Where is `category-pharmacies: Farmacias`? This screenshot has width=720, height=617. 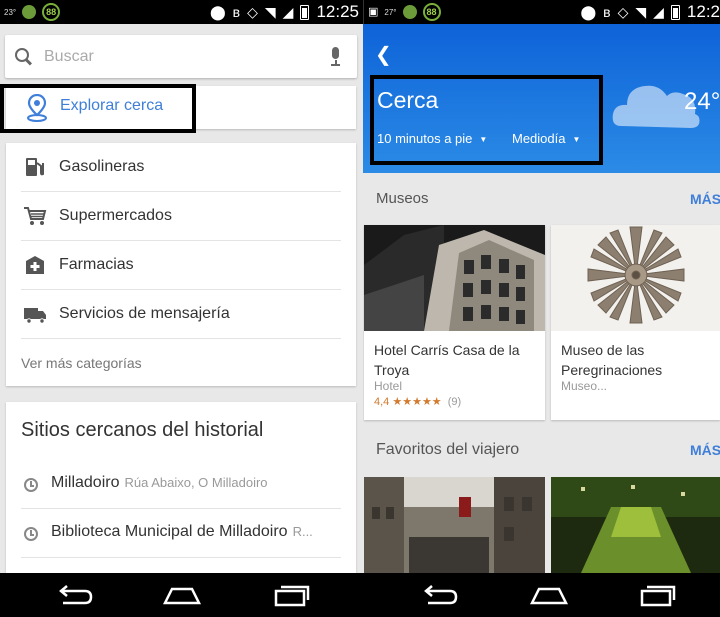 category-pharmacies: Farmacias is located at coordinates (181, 265).